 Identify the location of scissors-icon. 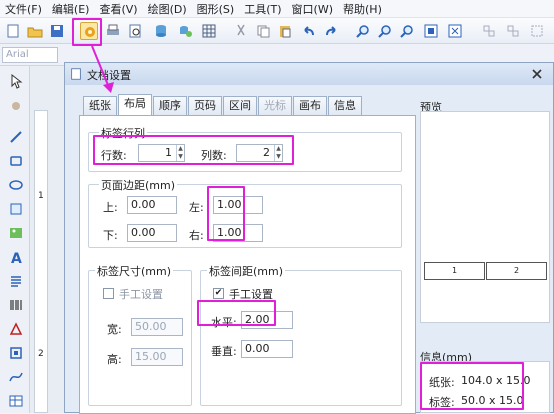
(241, 30).